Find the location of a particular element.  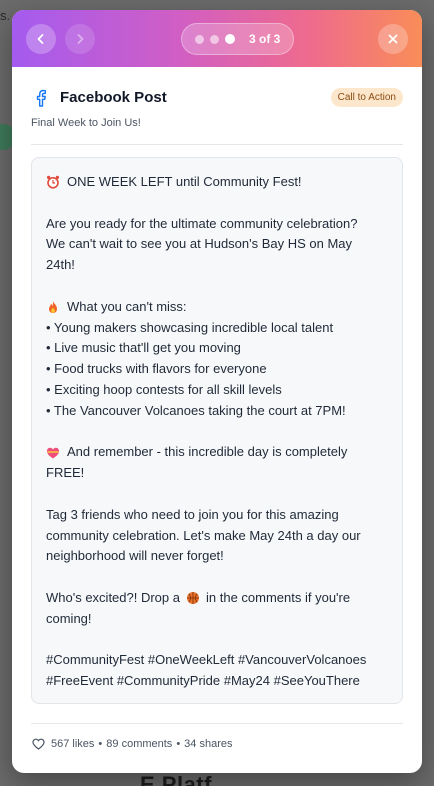

alarm-clock-icon is located at coordinates (53, 182).